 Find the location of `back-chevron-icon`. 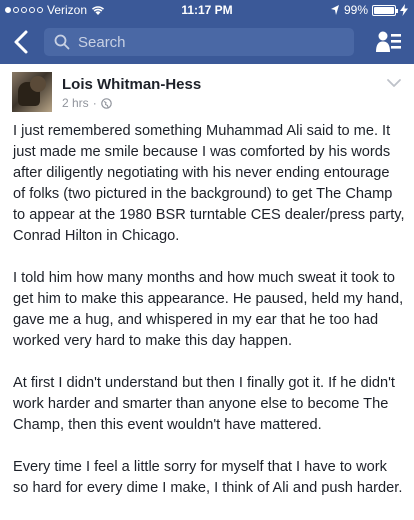

back-chevron-icon is located at coordinates (22, 42).